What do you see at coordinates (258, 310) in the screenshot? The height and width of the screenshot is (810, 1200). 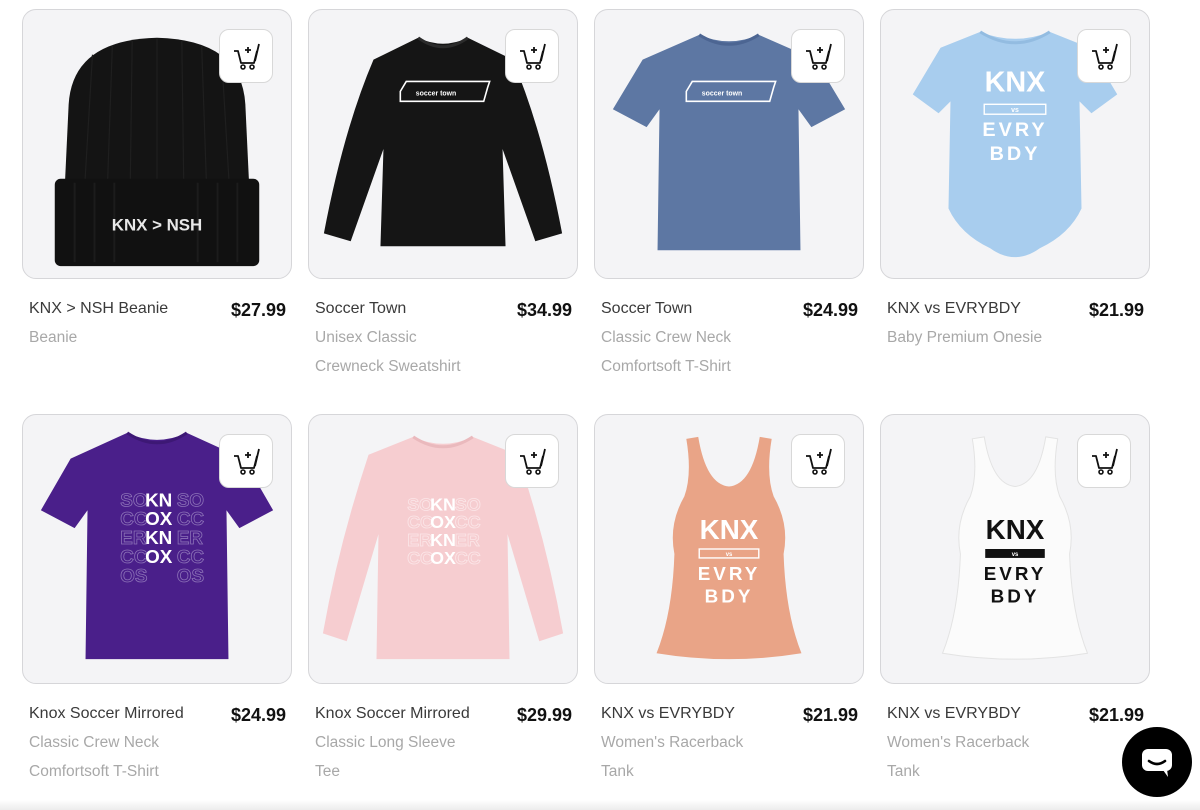 I see `product-price: $27.99` at bounding box center [258, 310].